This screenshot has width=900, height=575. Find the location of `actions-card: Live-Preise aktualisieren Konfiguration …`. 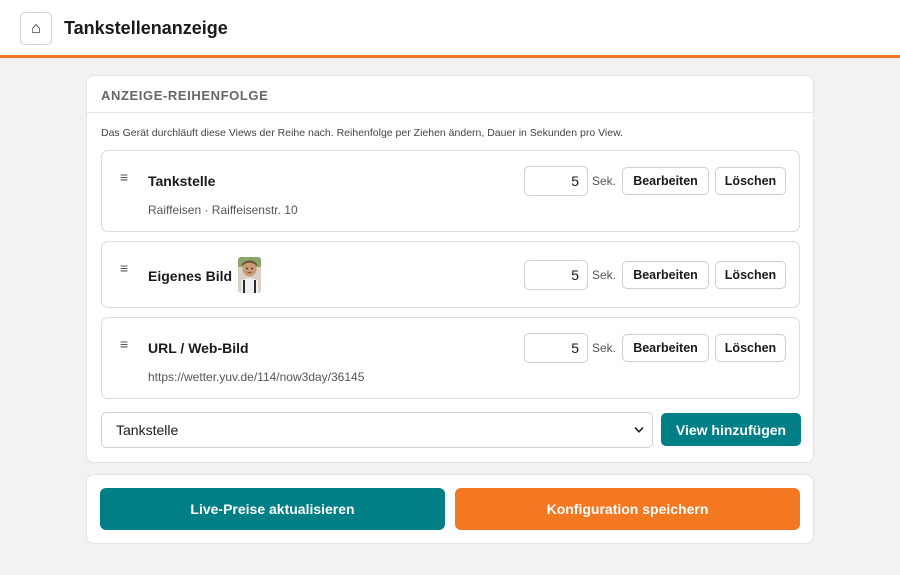

actions-card: Live-Preise aktualisieren Konfiguration … is located at coordinates (450, 509).